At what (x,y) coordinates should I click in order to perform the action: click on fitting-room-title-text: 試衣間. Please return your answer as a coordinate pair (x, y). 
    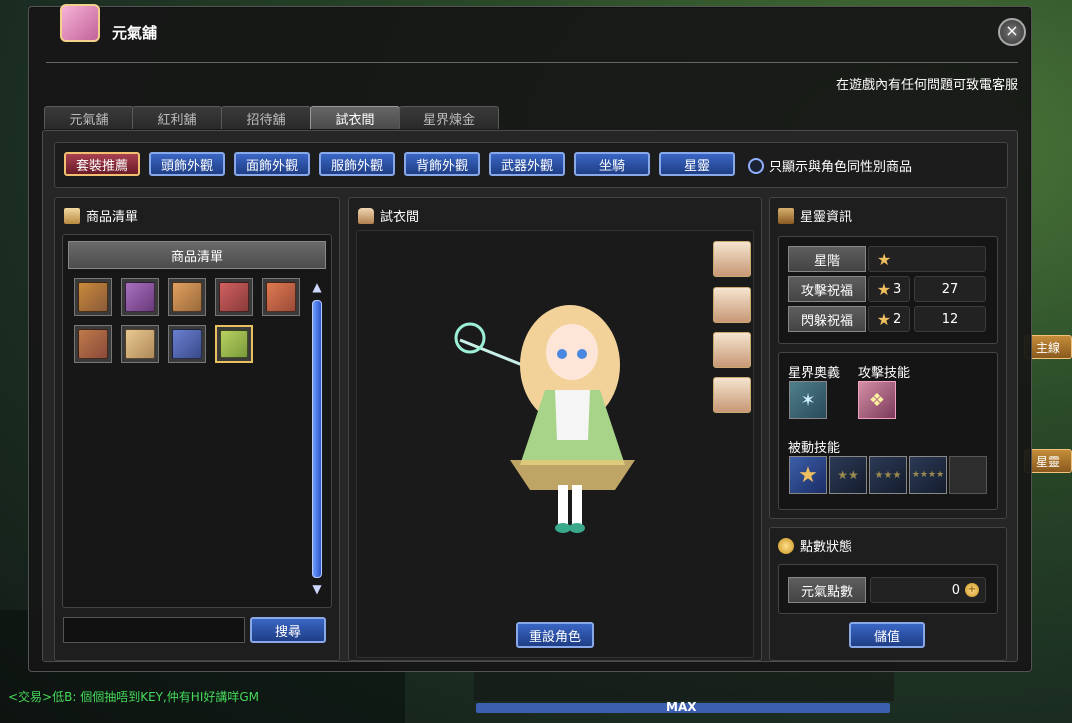
    Looking at the image, I should click on (400, 217).